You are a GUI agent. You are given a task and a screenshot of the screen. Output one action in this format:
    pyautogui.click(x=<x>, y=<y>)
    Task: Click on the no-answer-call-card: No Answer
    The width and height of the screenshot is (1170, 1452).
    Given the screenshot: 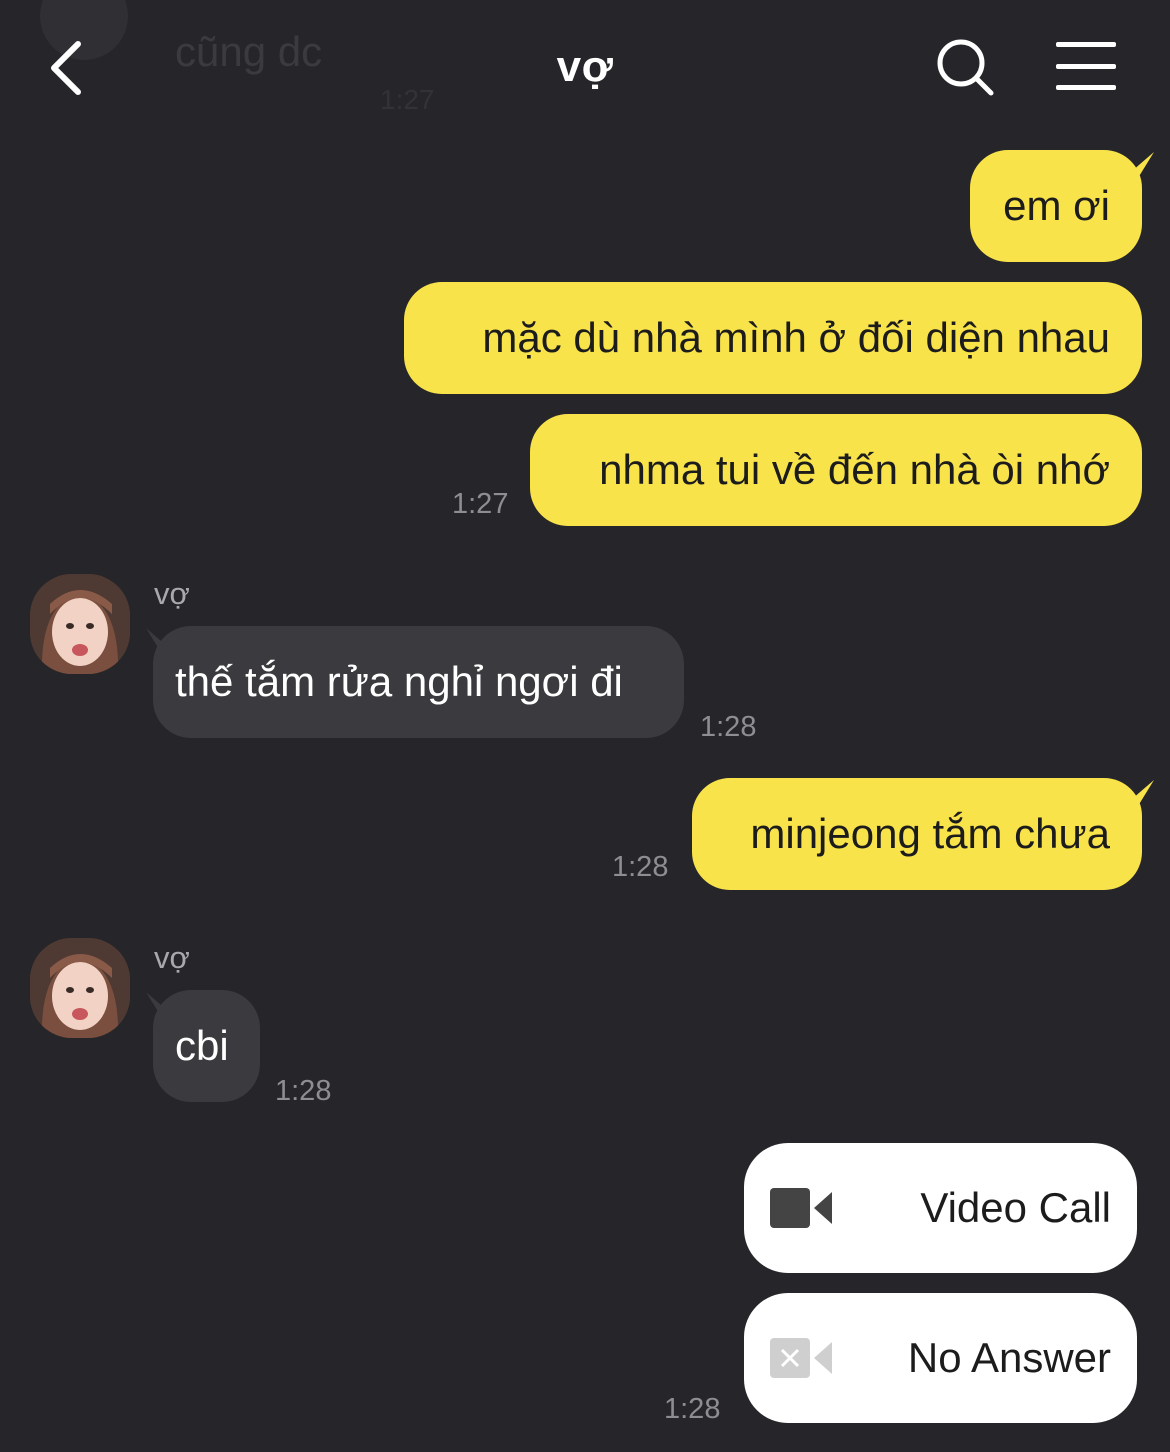 What is the action you would take?
    pyautogui.click(x=940, y=1358)
    